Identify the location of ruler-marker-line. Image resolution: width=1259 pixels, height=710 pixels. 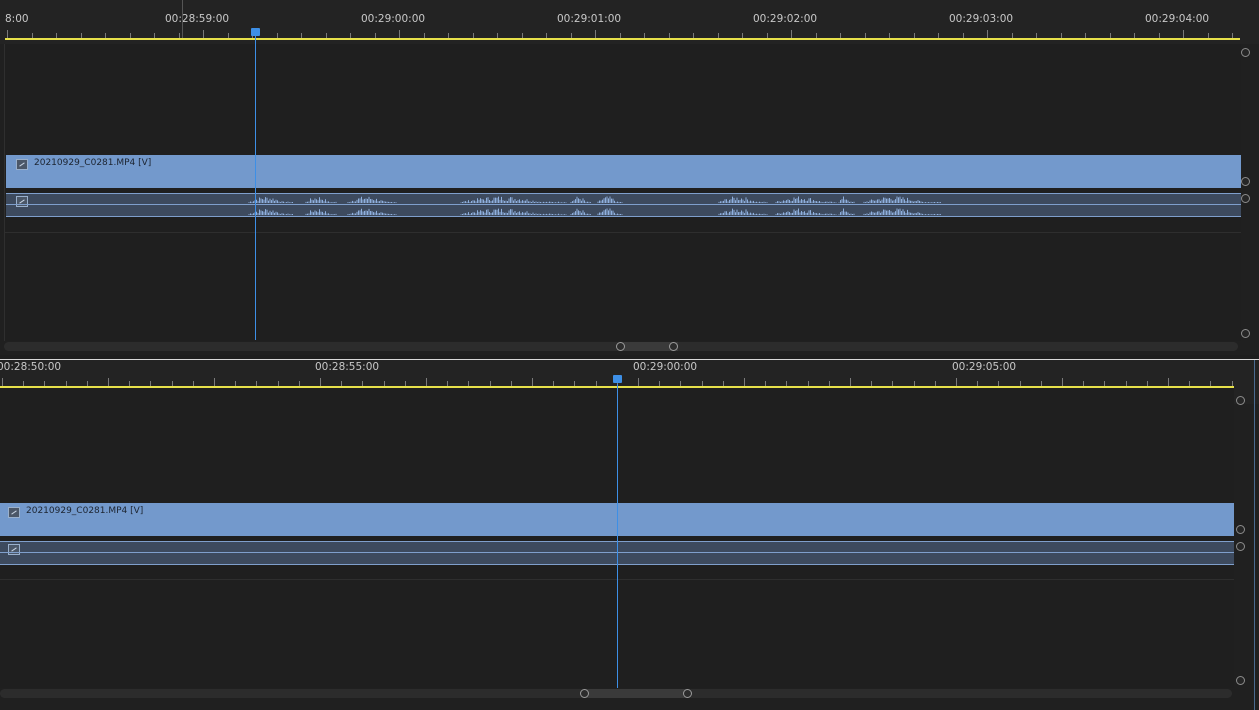
(182, 19).